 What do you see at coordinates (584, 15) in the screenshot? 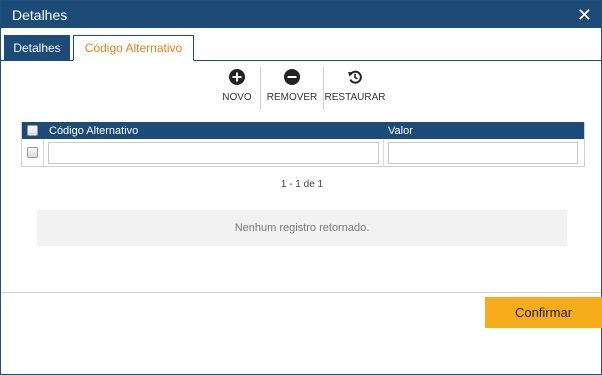
I see `close-icon: ✕` at bounding box center [584, 15].